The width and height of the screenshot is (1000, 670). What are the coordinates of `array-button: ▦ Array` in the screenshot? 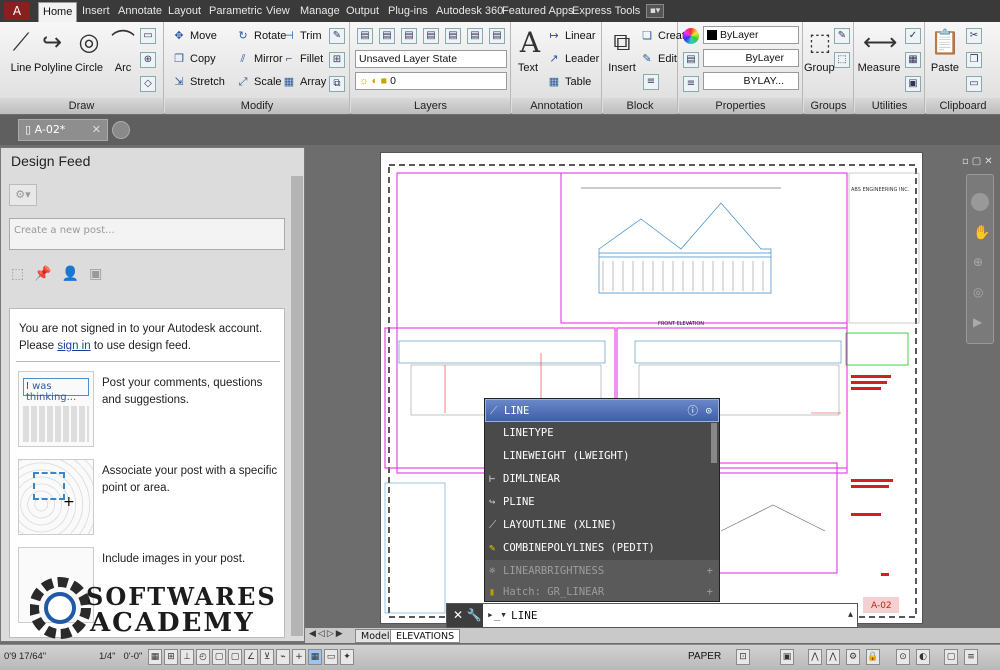 It's located at (303, 82).